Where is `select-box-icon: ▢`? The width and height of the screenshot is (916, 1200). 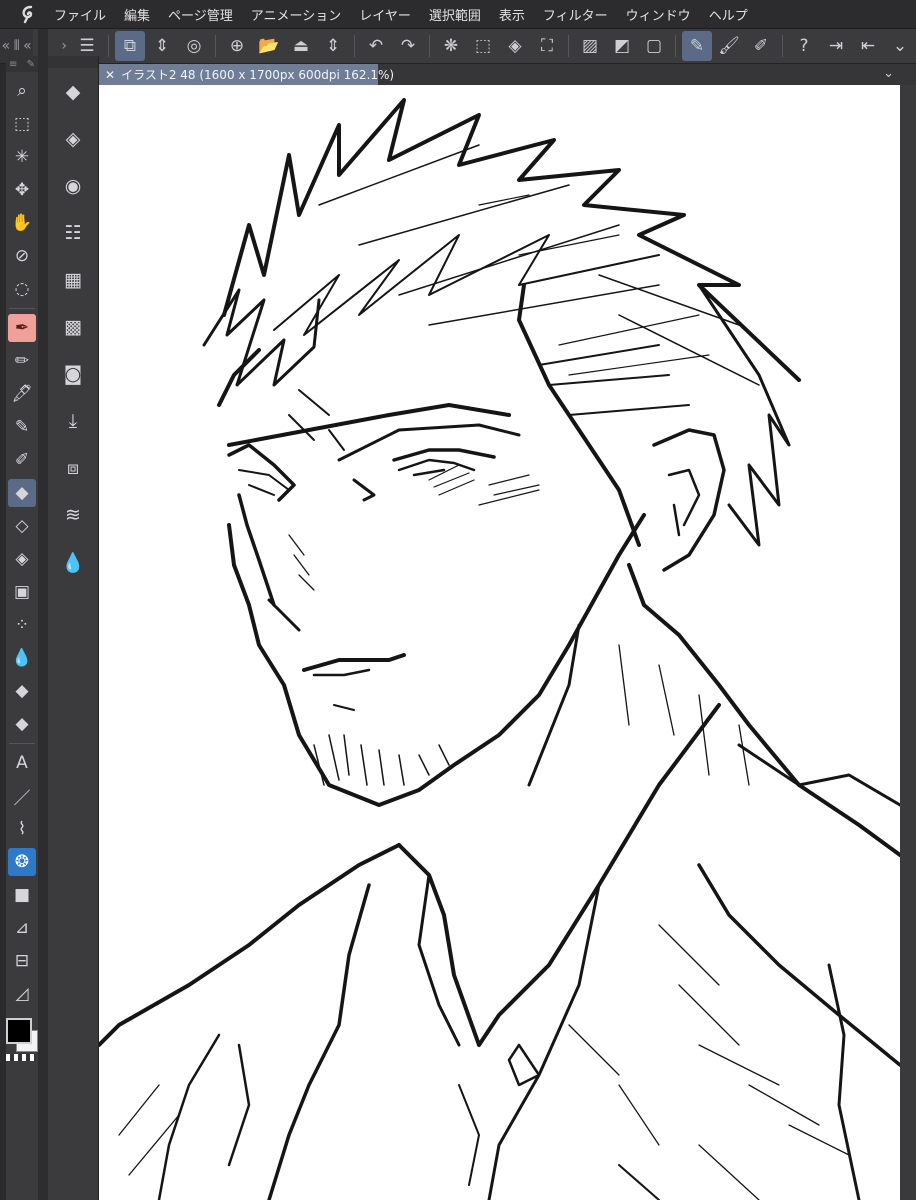 select-box-icon: ▢ is located at coordinates (654, 46).